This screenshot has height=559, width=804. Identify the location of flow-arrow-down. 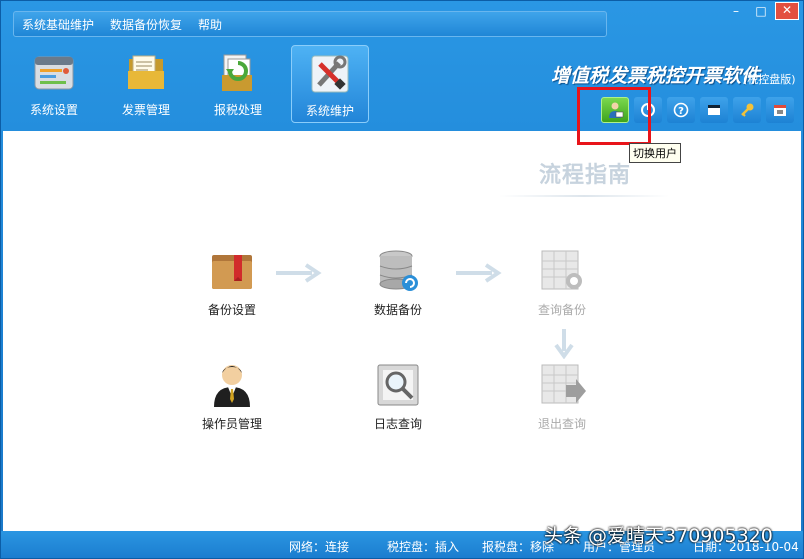
(564, 345).